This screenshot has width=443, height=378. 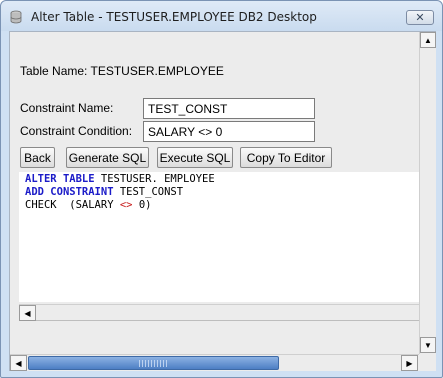 What do you see at coordinates (78, 179) in the screenshot?
I see `sql-keyword: TABLE` at bounding box center [78, 179].